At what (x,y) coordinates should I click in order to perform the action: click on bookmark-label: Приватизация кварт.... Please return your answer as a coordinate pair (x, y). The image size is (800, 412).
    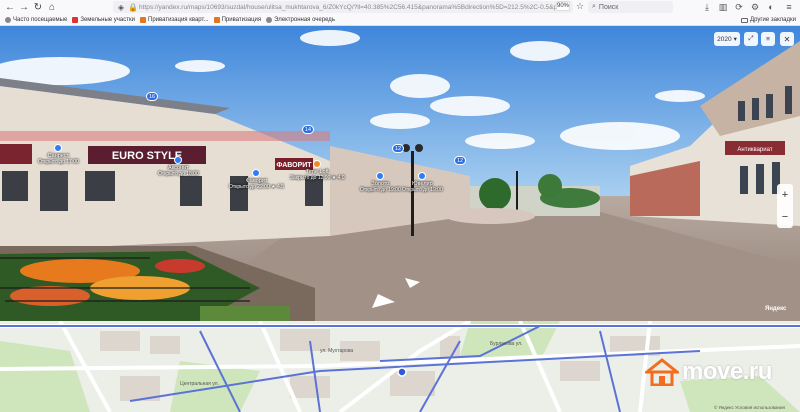
    Looking at the image, I should click on (178, 19).